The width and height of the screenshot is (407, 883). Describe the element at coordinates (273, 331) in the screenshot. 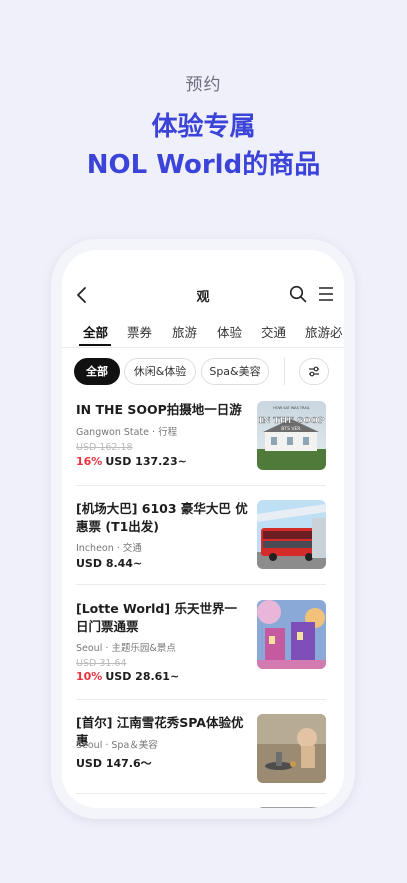

I see `tab-transport: 交通` at that location.